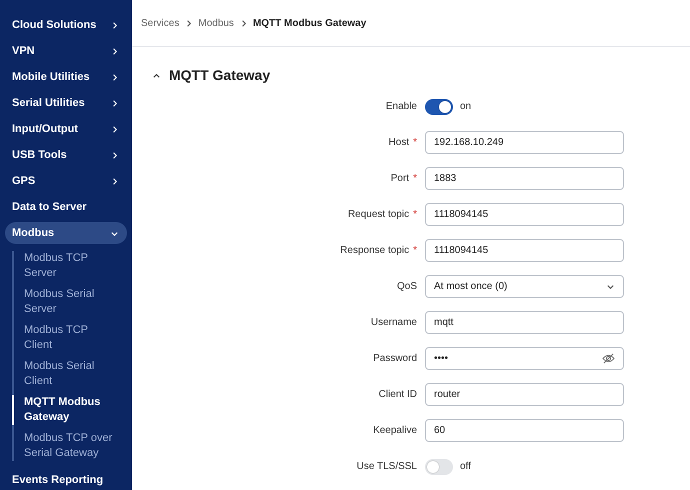  I want to click on field-label: Client ID, so click(397, 394).